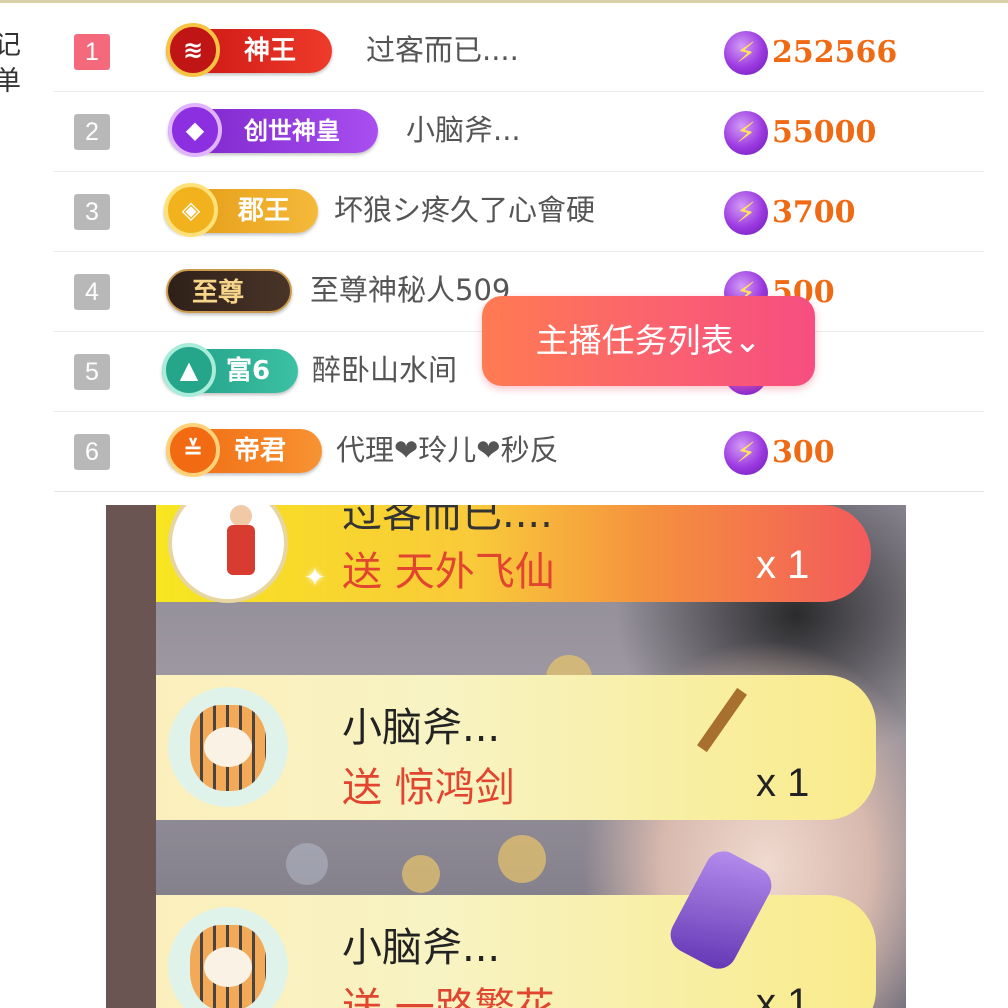 The image size is (1008, 1008). What do you see at coordinates (191, 210) in the screenshot?
I see `coin-icon: ◈` at bounding box center [191, 210].